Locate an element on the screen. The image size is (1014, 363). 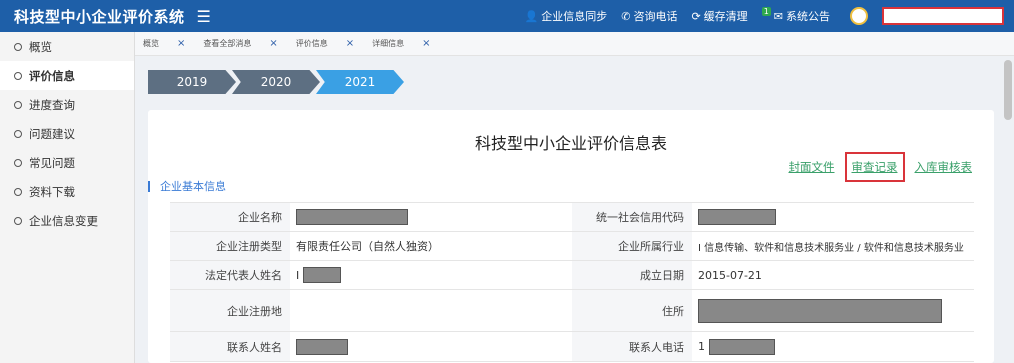
tab-evaluation: 评价信息 × is located at coordinates (332, 43).